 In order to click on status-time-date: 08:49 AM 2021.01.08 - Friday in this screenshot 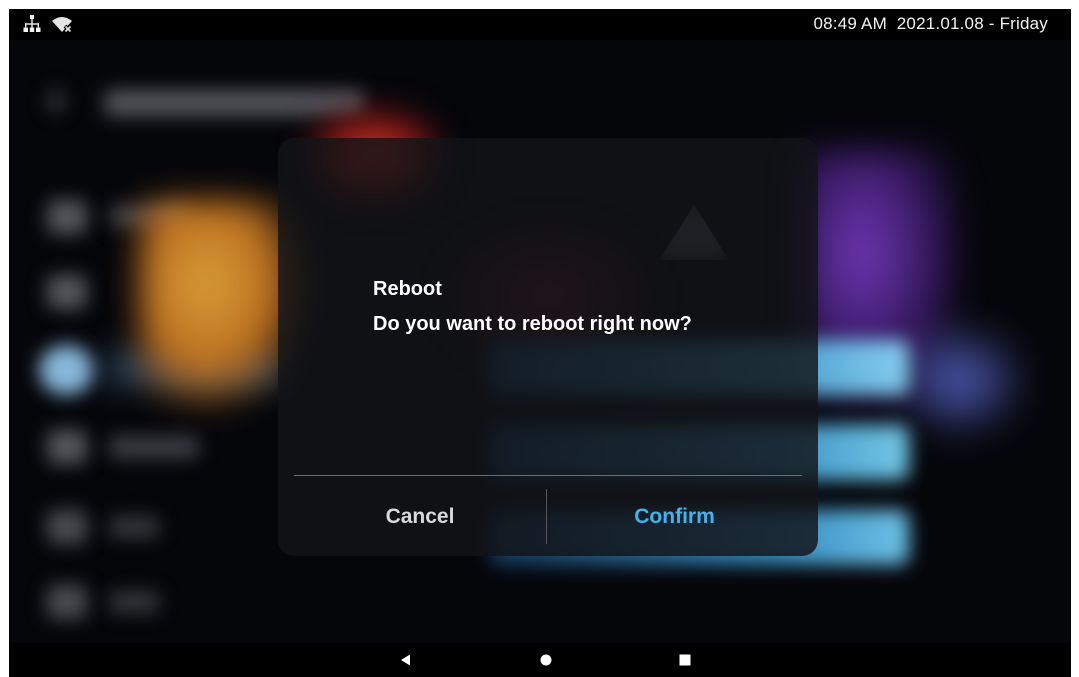, I will do `click(930, 23)`.